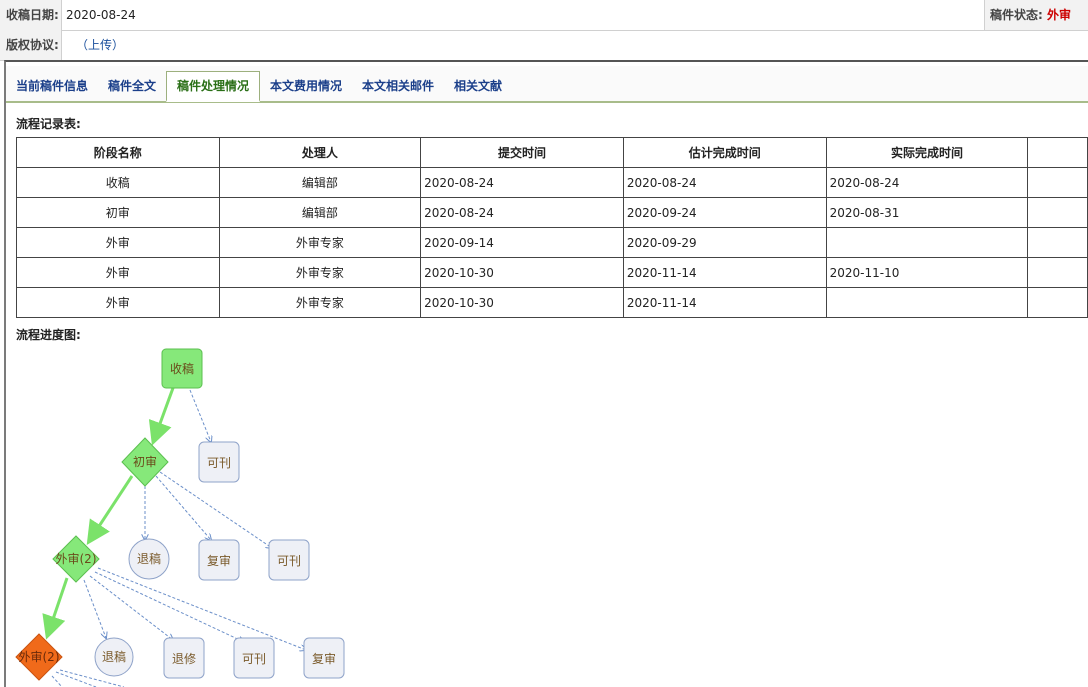 Image resolution: width=1088 pixels, height=687 pixels. I want to click on completed-path, so click(108, 513).